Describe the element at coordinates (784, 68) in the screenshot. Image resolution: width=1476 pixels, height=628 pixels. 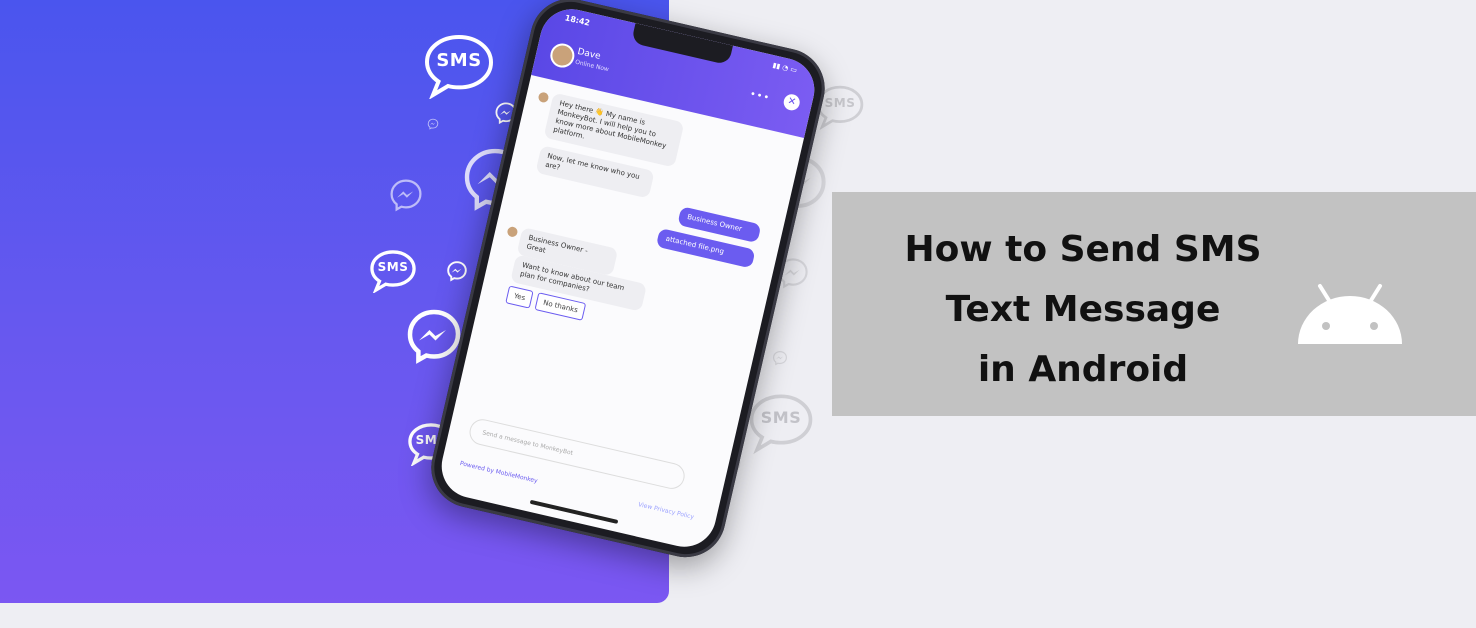
I see `status-icons: ▮▮ ◔ ▭` at that location.